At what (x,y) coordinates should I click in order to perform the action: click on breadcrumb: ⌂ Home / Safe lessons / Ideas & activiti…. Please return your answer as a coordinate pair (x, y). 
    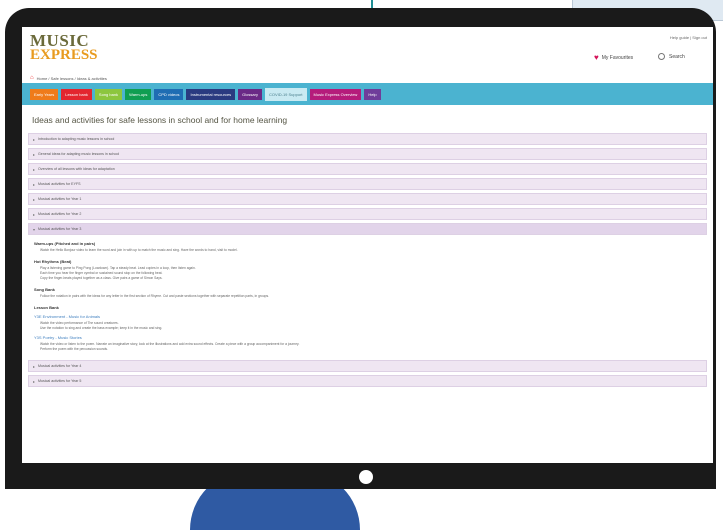
    Looking at the image, I should click on (367, 78).